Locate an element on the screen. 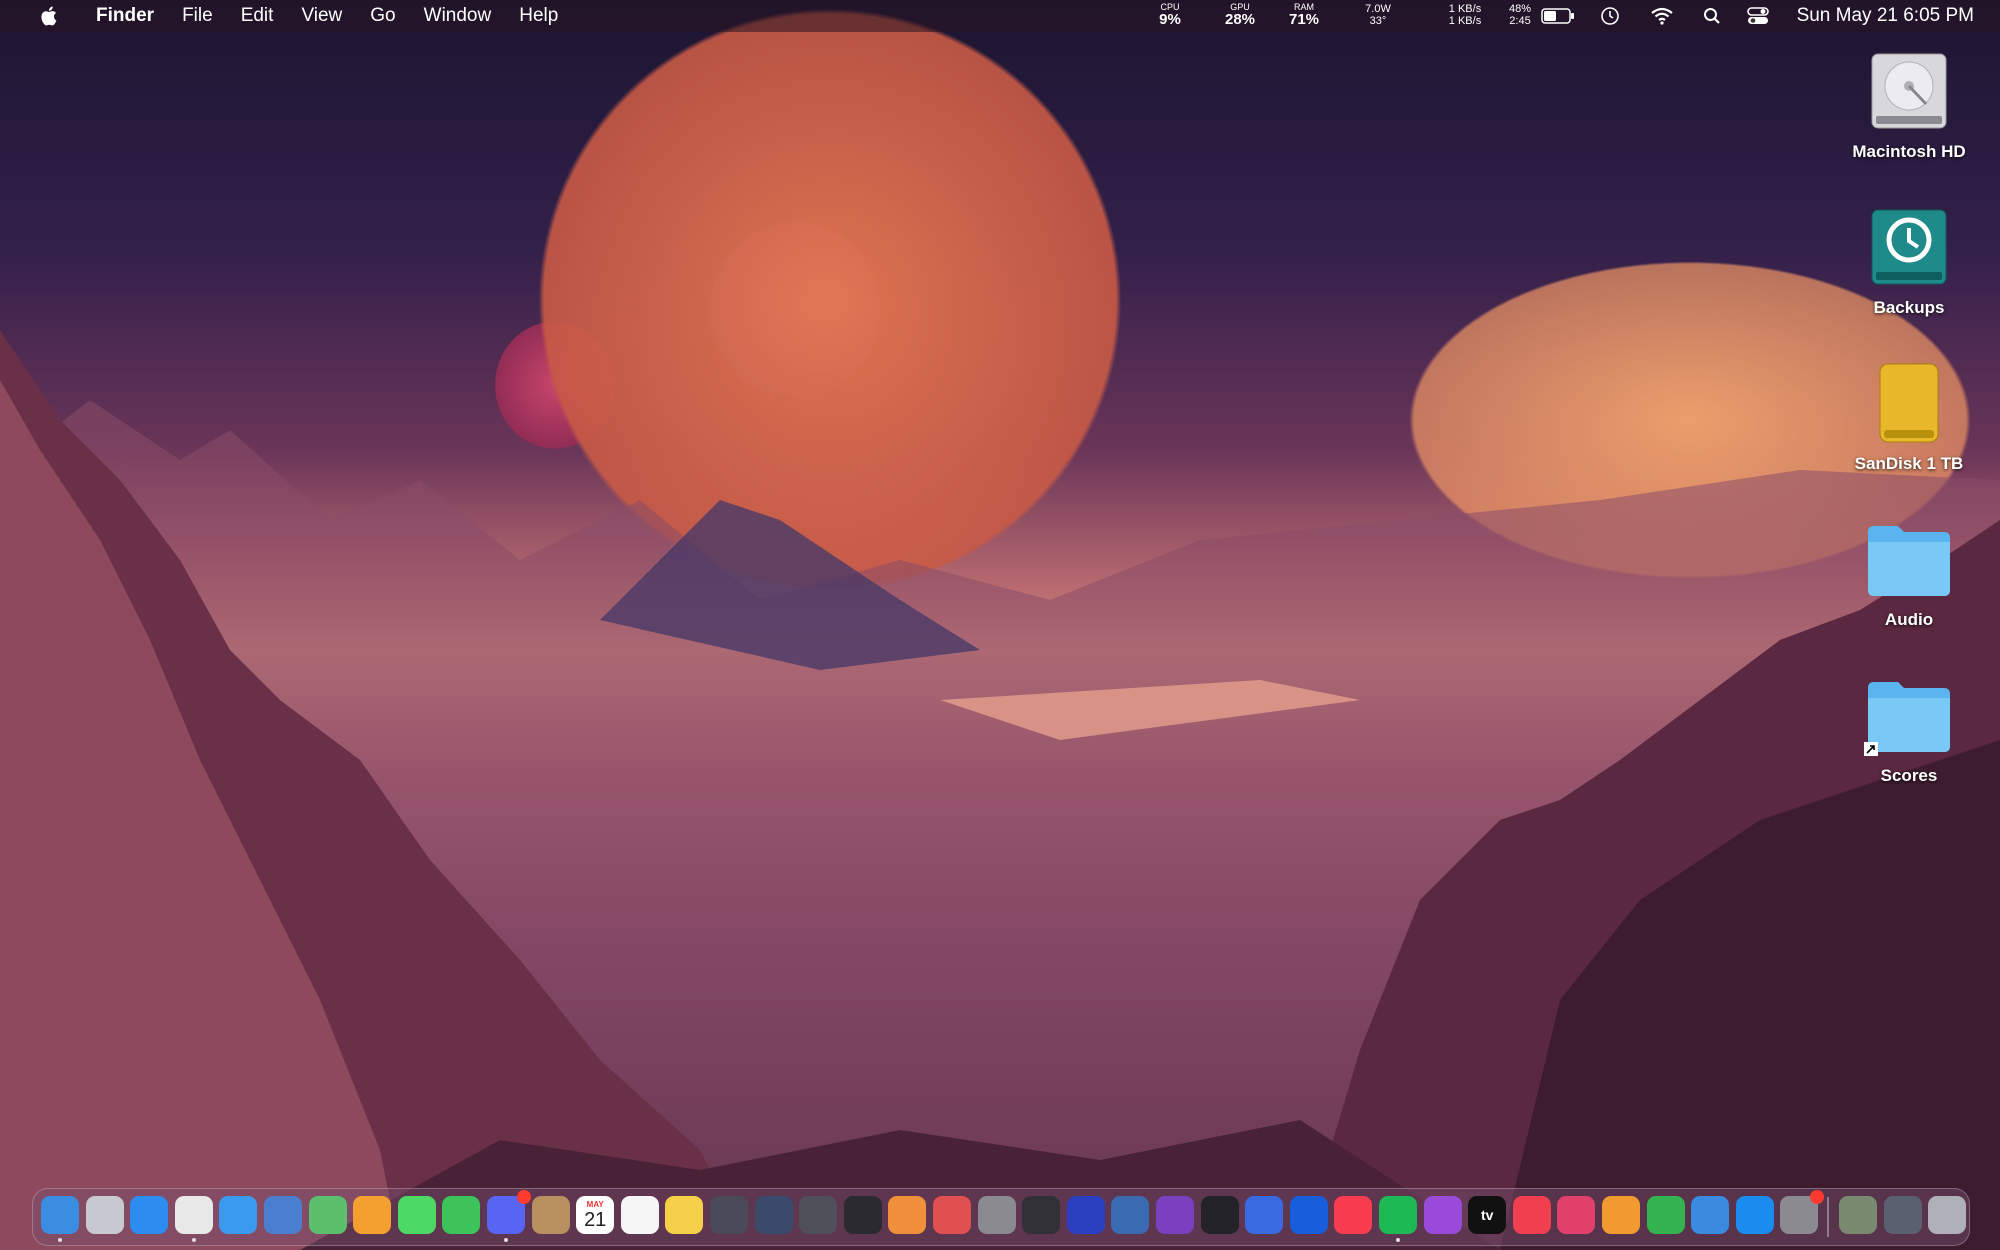  headphones-app-icon is located at coordinates (1085, 1215).